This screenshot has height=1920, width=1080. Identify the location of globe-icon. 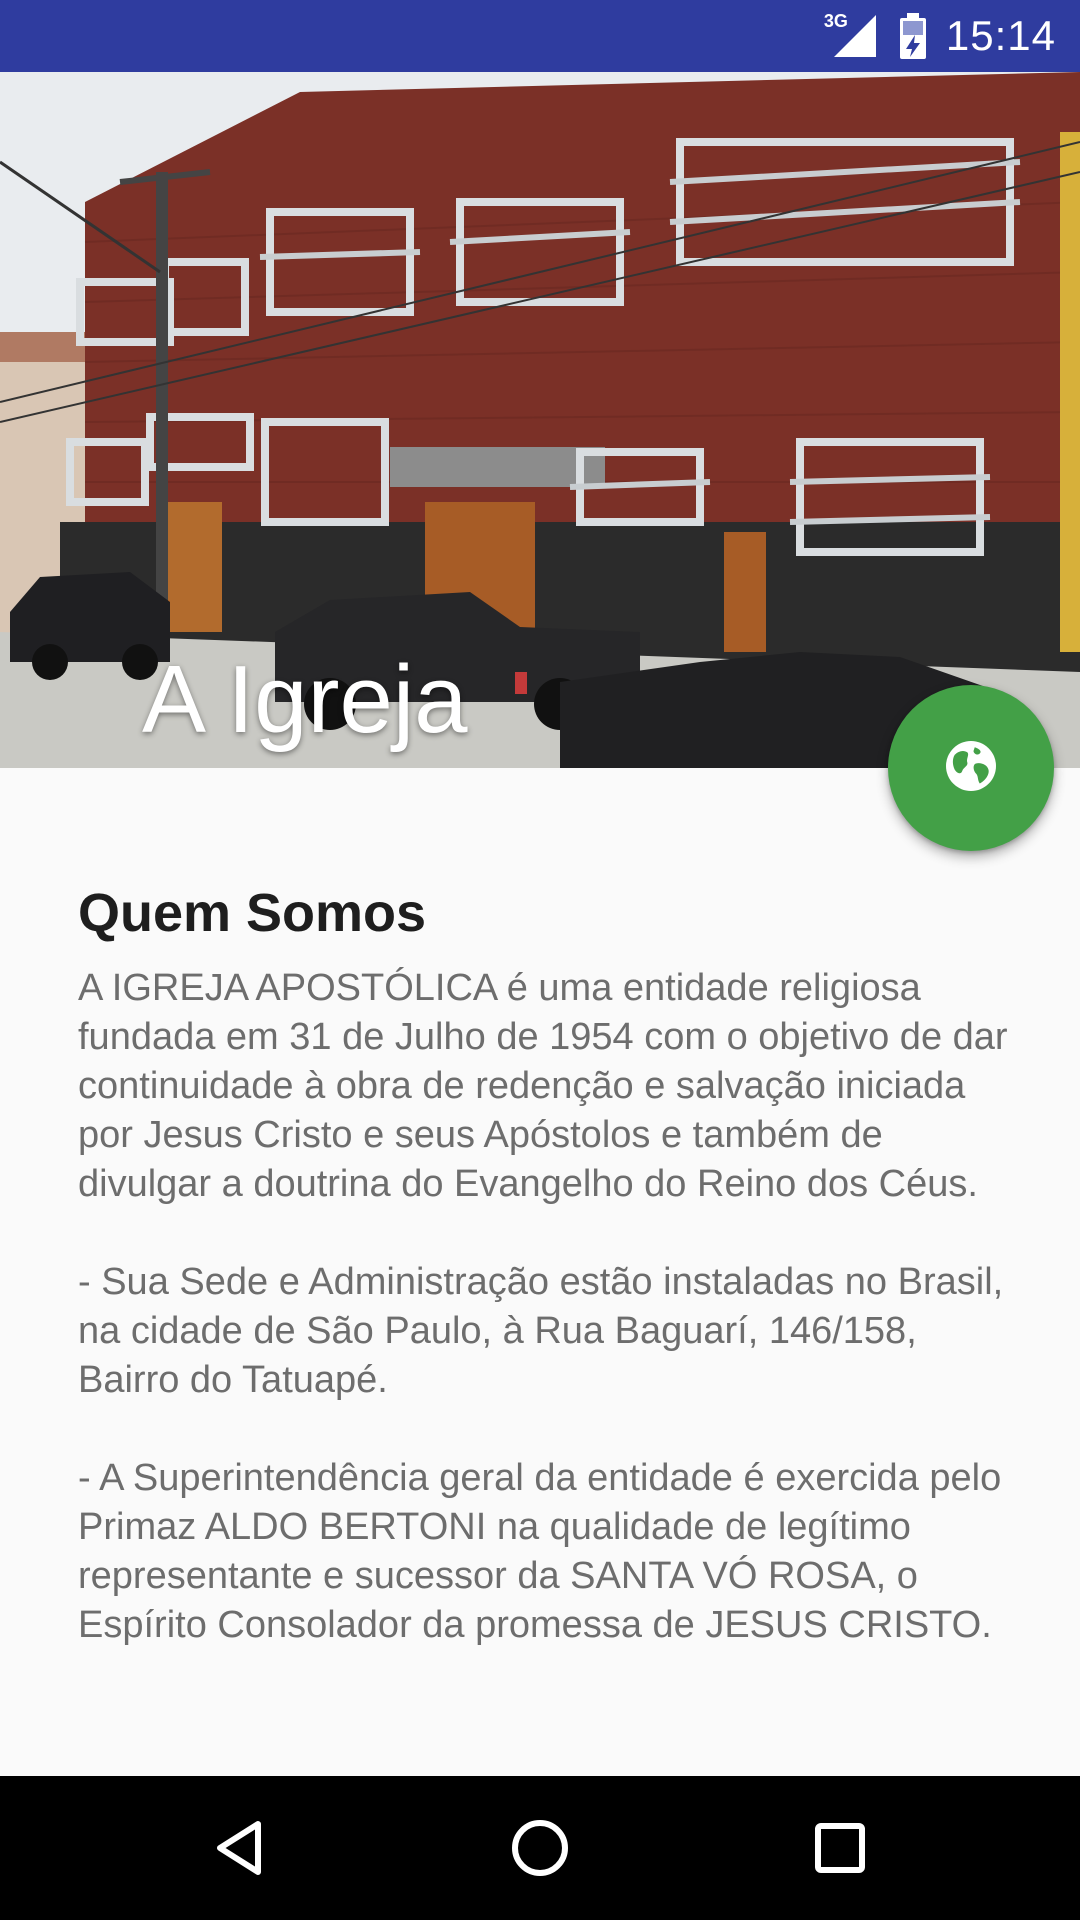
(971, 768).